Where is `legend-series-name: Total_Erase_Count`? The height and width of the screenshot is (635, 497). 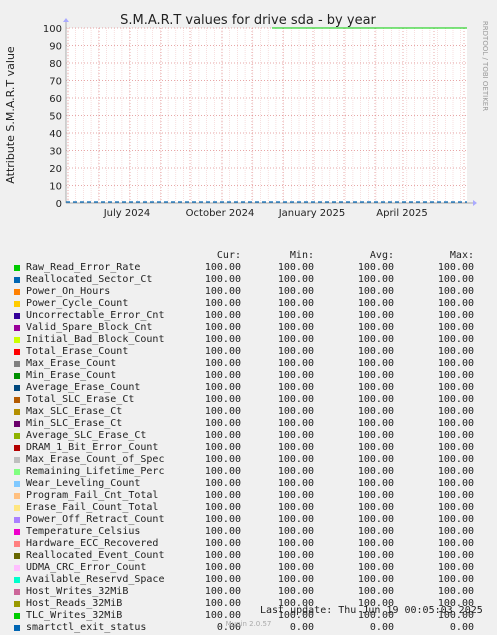 legend-series-name: Total_Erase_Count is located at coordinates (77, 351).